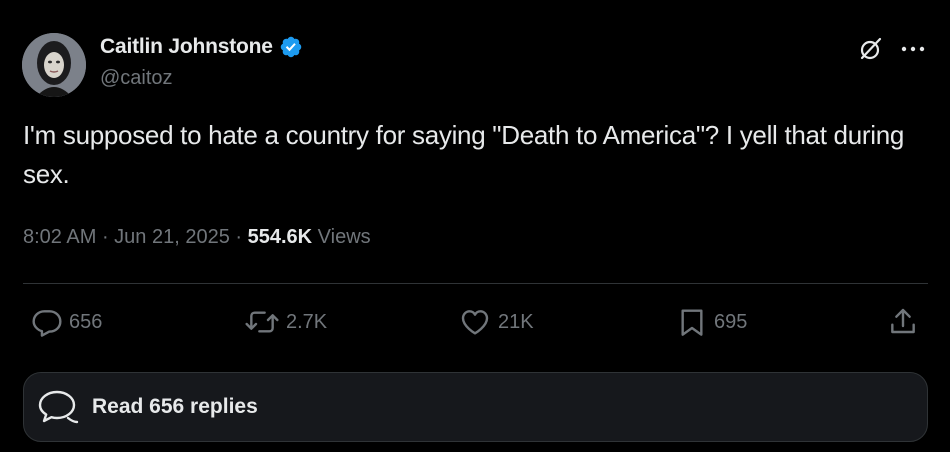 Image resolution: width=950 pixels, height=452 pixels. What do you see at coordinates (516, 321) in the screenshot?
I see `like-count: 21K` at bounding box center [516, 321].